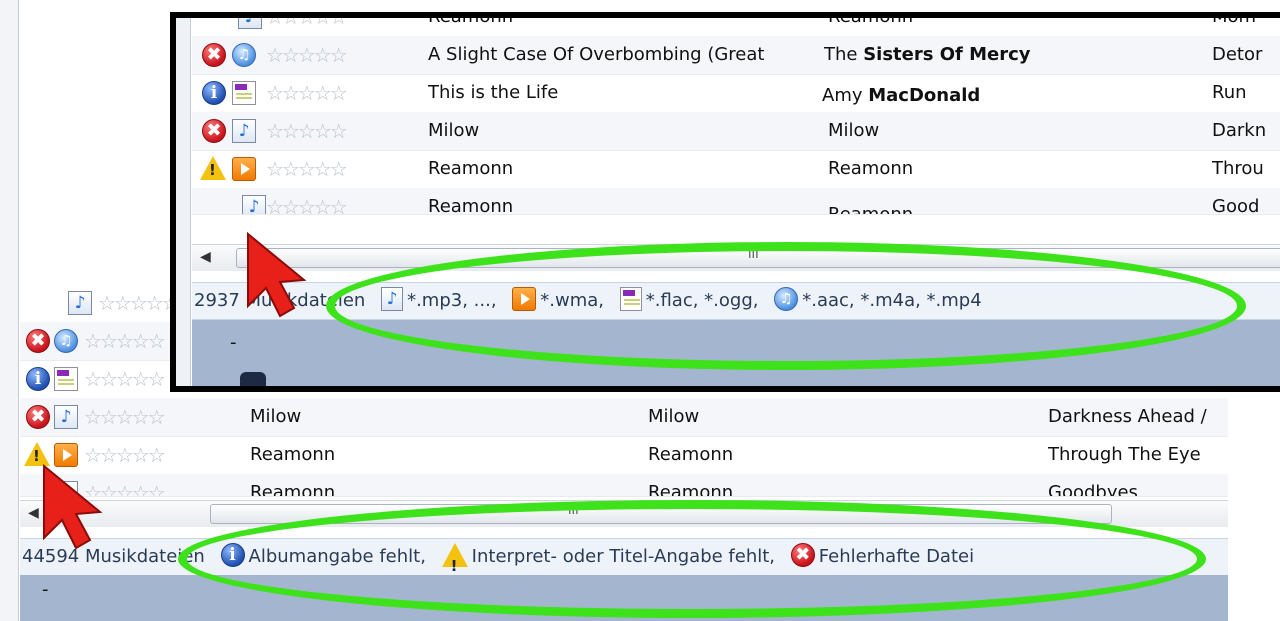  I want to click on table-row: ✖ ♪ ☆☆☆☆☆ Milow Milow Darkness Ahead /, so click(624, 417).